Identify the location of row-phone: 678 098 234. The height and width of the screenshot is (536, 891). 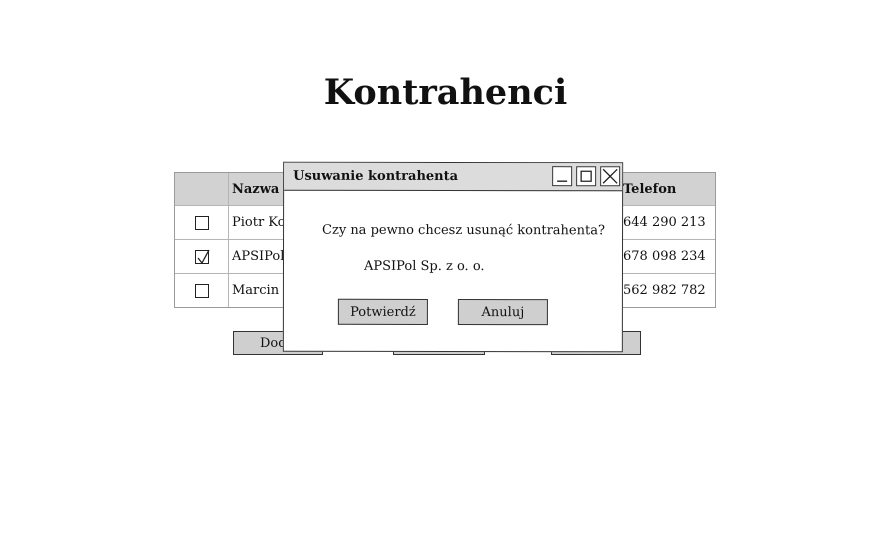
(664, 256).